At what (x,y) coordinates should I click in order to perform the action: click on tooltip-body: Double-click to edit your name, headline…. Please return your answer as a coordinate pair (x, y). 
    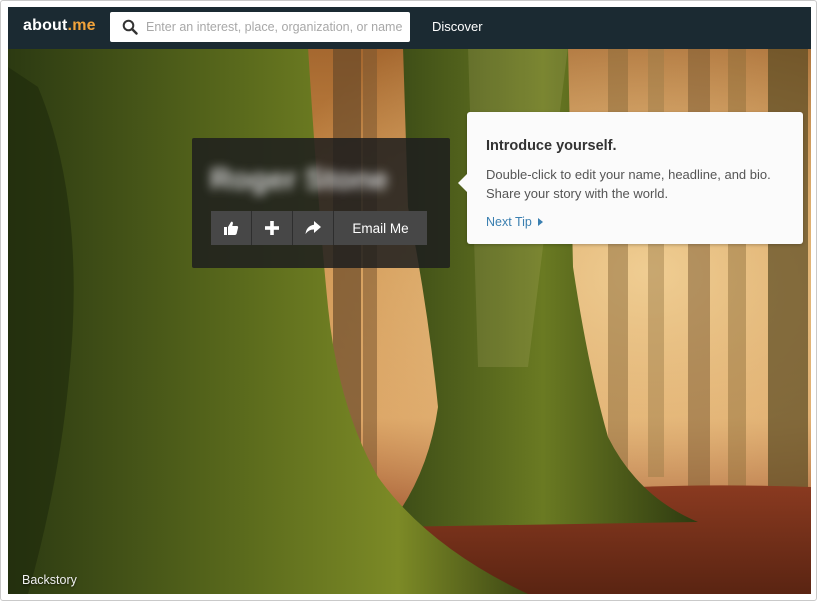
    Looking at the image, I should click on (628, 184).